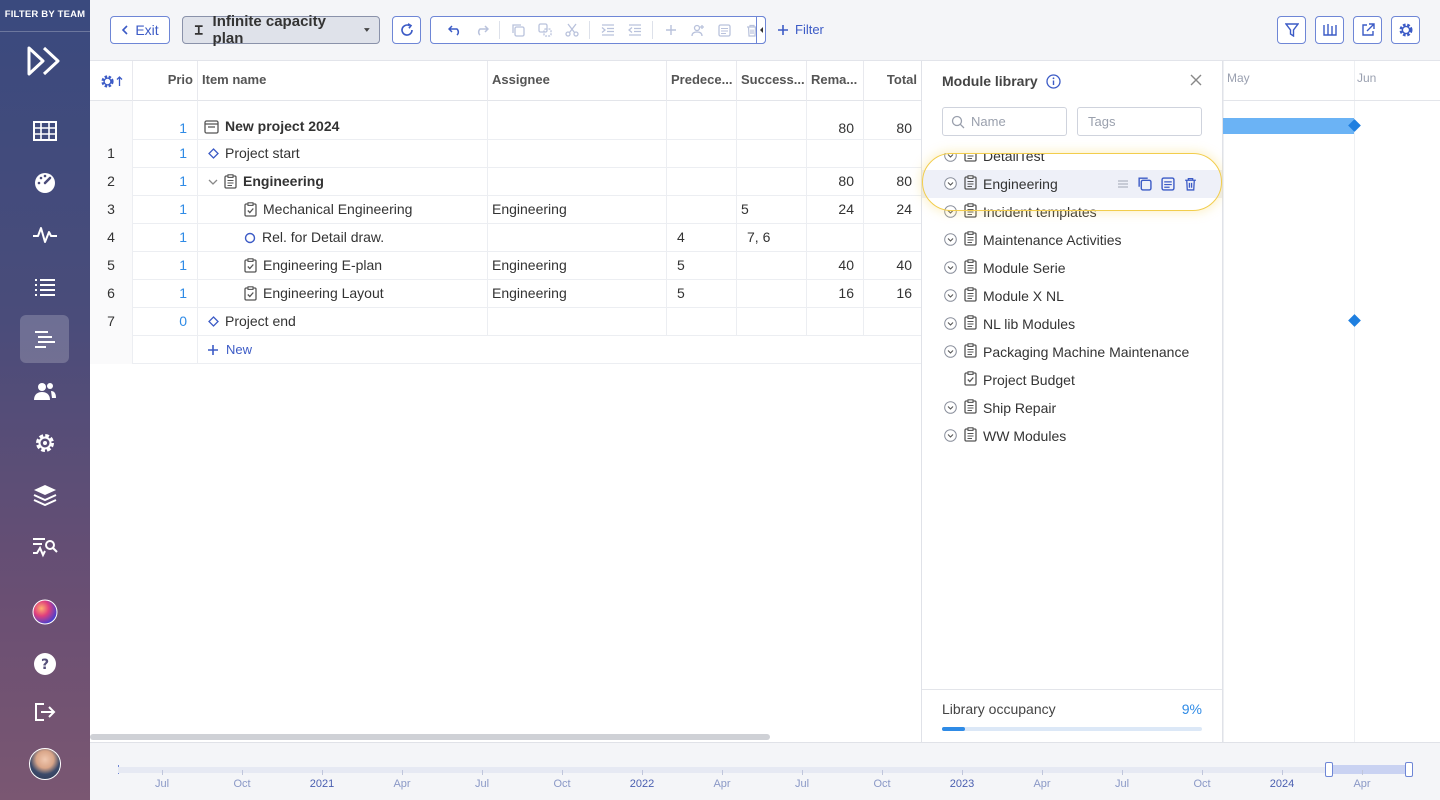 Image resolution: width=1440 pixels, height=800 pixels. Describe the element at coordinates (1190, 184) in the screenshot. I see `delete-icon` at that location.